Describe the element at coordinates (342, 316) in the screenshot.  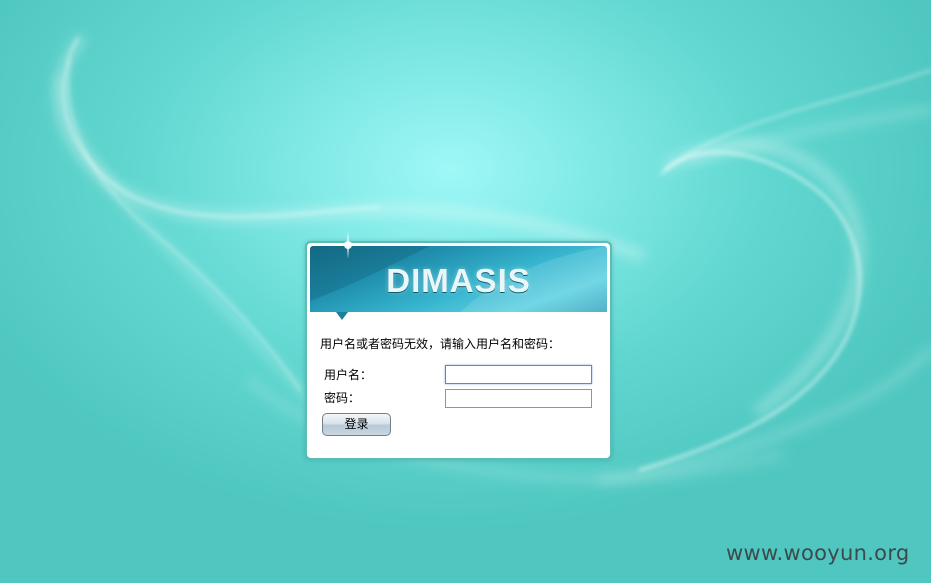
I see `banner-pointer-icon` at that location.